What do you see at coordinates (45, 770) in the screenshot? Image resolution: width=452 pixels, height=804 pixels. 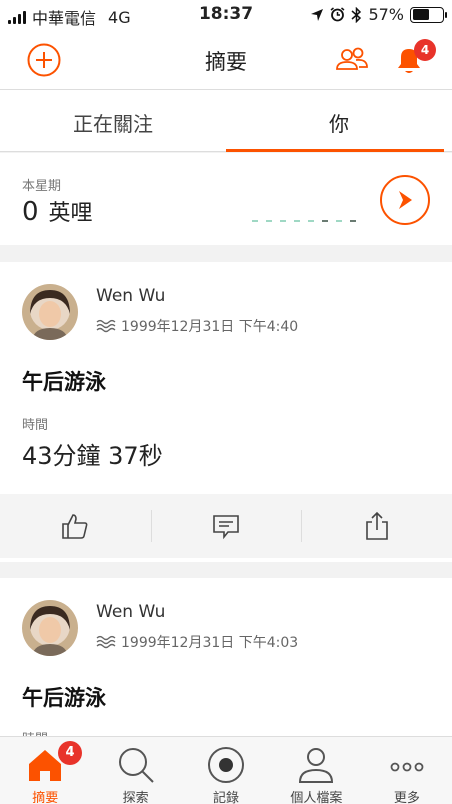 I see `nav-item-feed: 4 摘要` at bounding box center [45, 770].